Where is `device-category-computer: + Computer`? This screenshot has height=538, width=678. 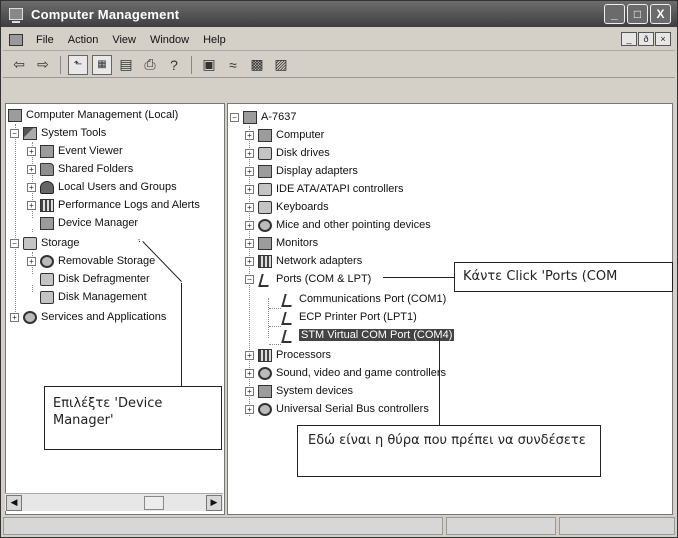 device-category-computer: + Computer is located at coordinates (284, 135).